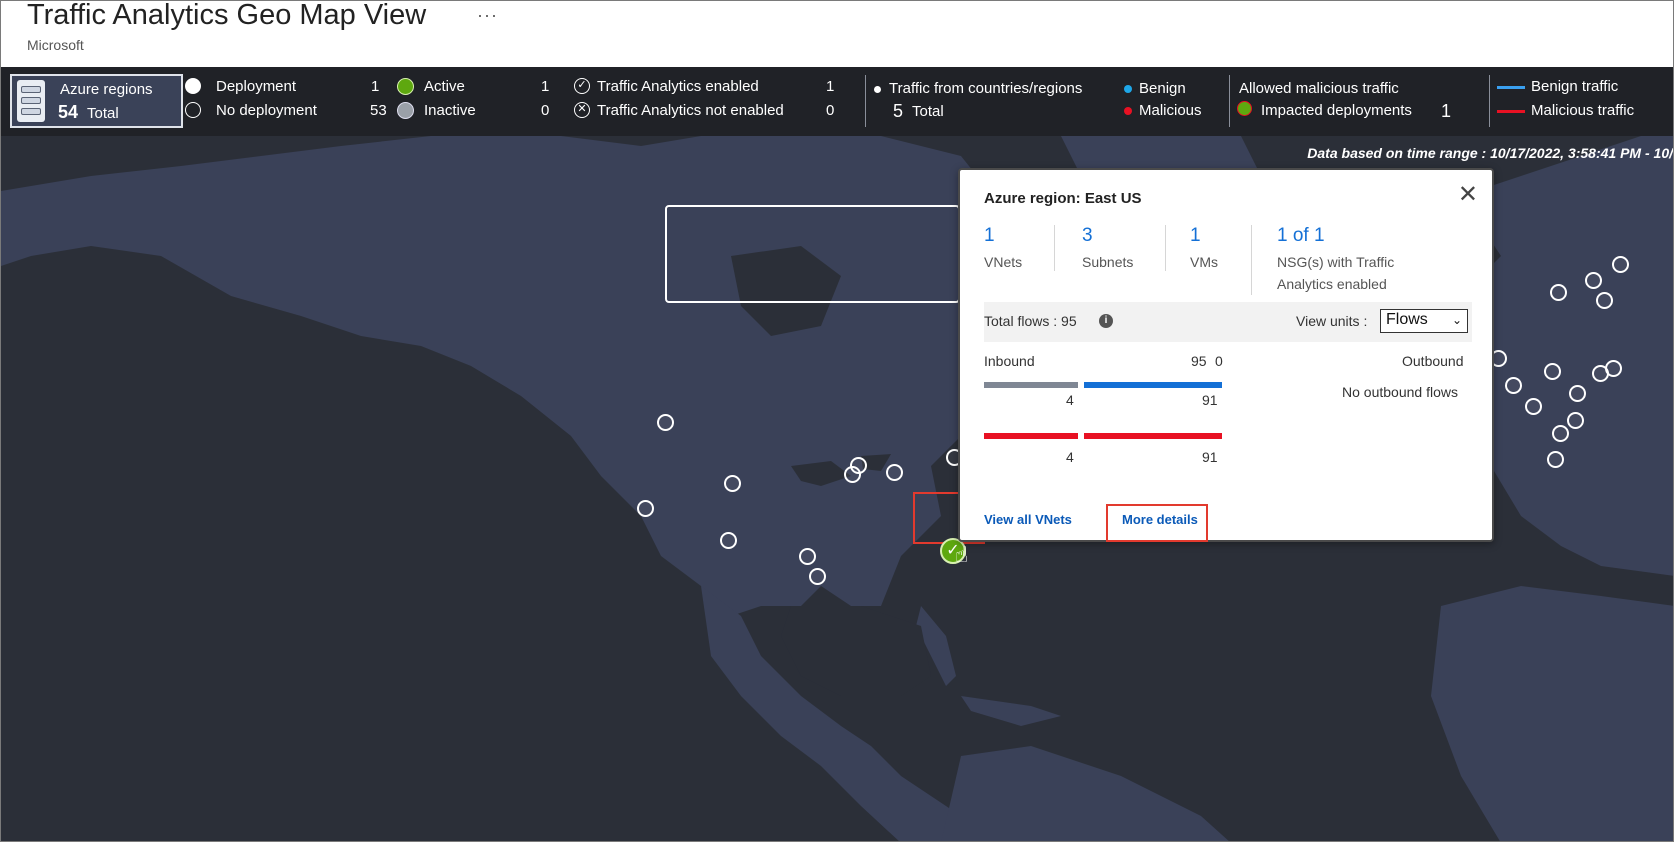 Image resolution: width=1674 pixels, height=842 pixels. What do you see at coordinates (1028, 519) in the screenshot?
I see `view-all-vnets-link: View all VNets` at bounding box center [1028, 519].